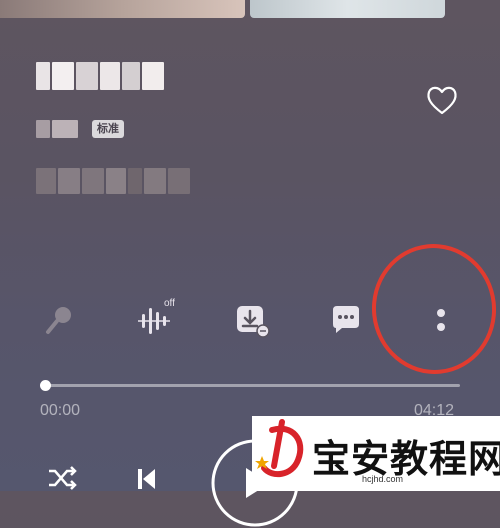 This screenshot has height=528, width=500. Describe the element at coordinates (62, 478) in the screenshot. I see `shuffle-icon` at that location.